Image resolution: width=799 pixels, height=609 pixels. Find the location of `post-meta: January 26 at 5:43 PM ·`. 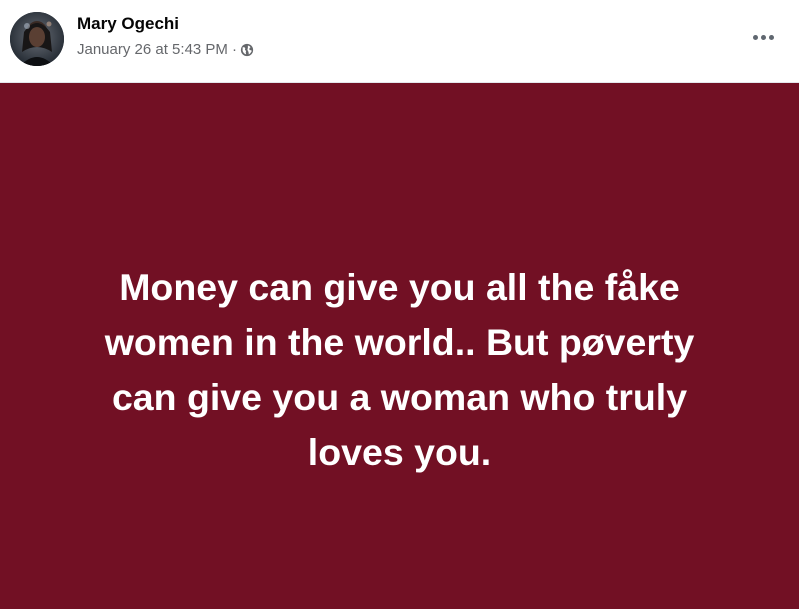

post-meta: January 26 at 5:43 PM · is located at coordinates (165, 49).